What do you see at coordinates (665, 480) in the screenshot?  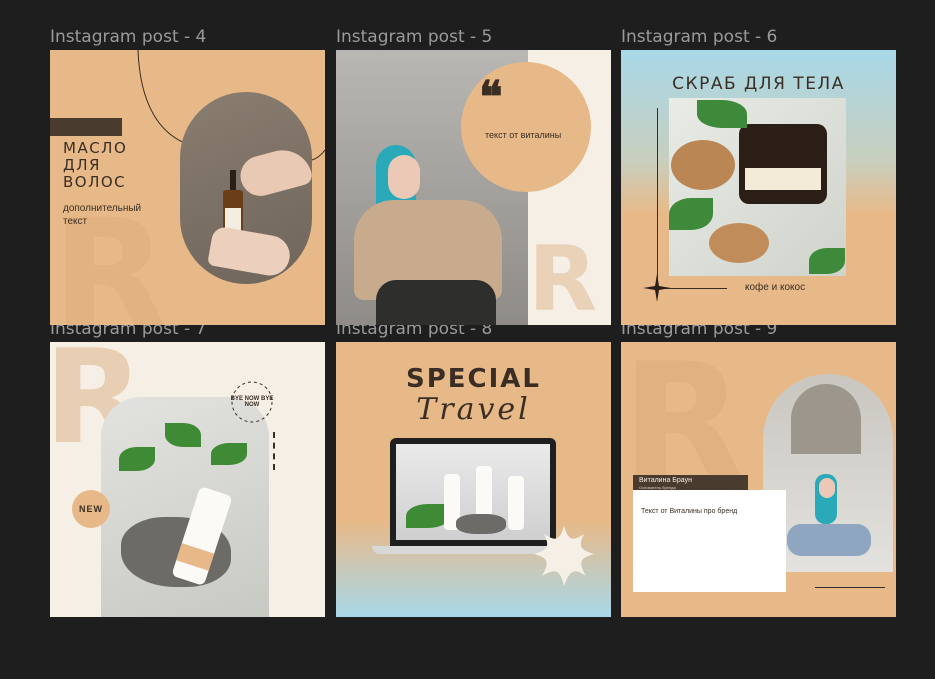 I see `person-name: Виталина Браун` at bounding box center [665, 480].